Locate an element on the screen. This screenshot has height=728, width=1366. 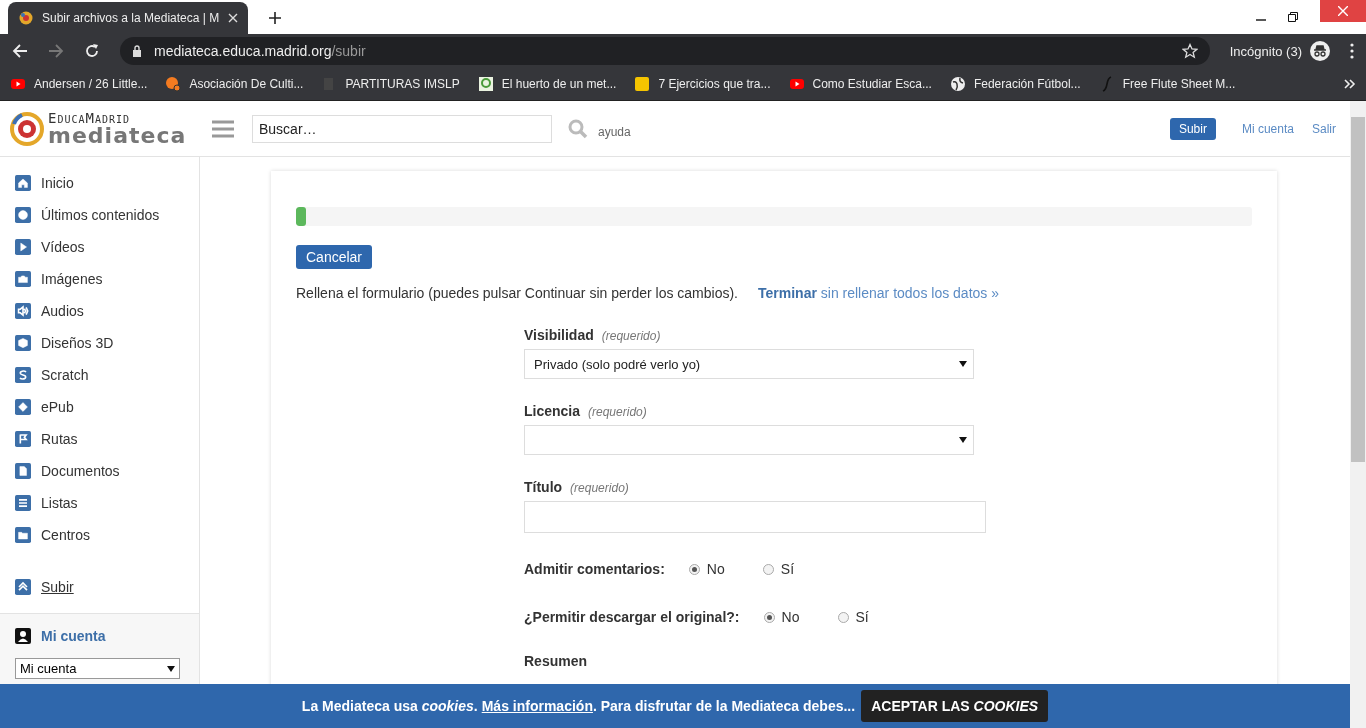
text-field is located at coordinates (755, 517).